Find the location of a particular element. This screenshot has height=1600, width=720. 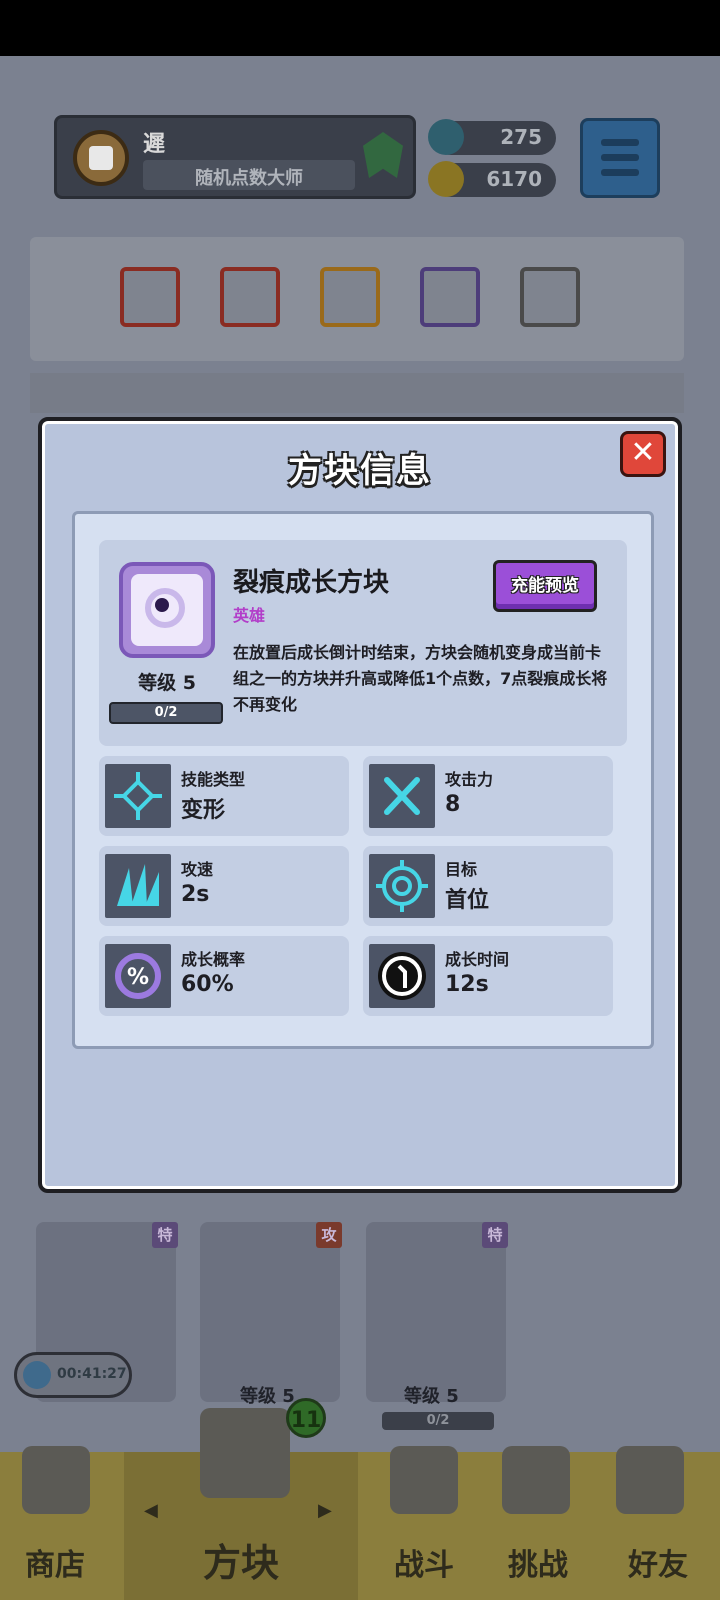

nav-battle: 战斗 is located at coordinates (424, 1562).